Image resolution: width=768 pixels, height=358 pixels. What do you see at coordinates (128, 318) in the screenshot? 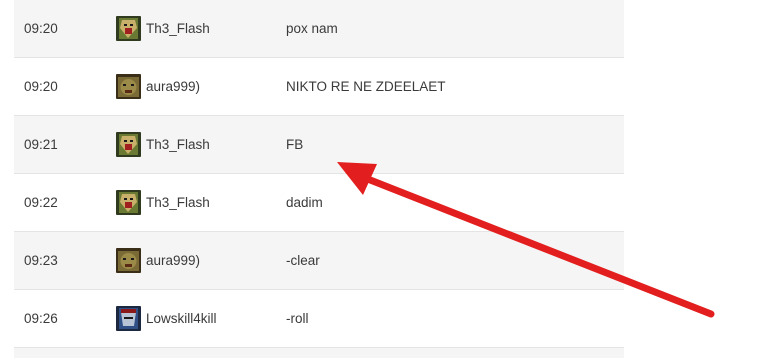
I see `hero-avatar-blue-knight-icon` at bounding box center [128, 318].